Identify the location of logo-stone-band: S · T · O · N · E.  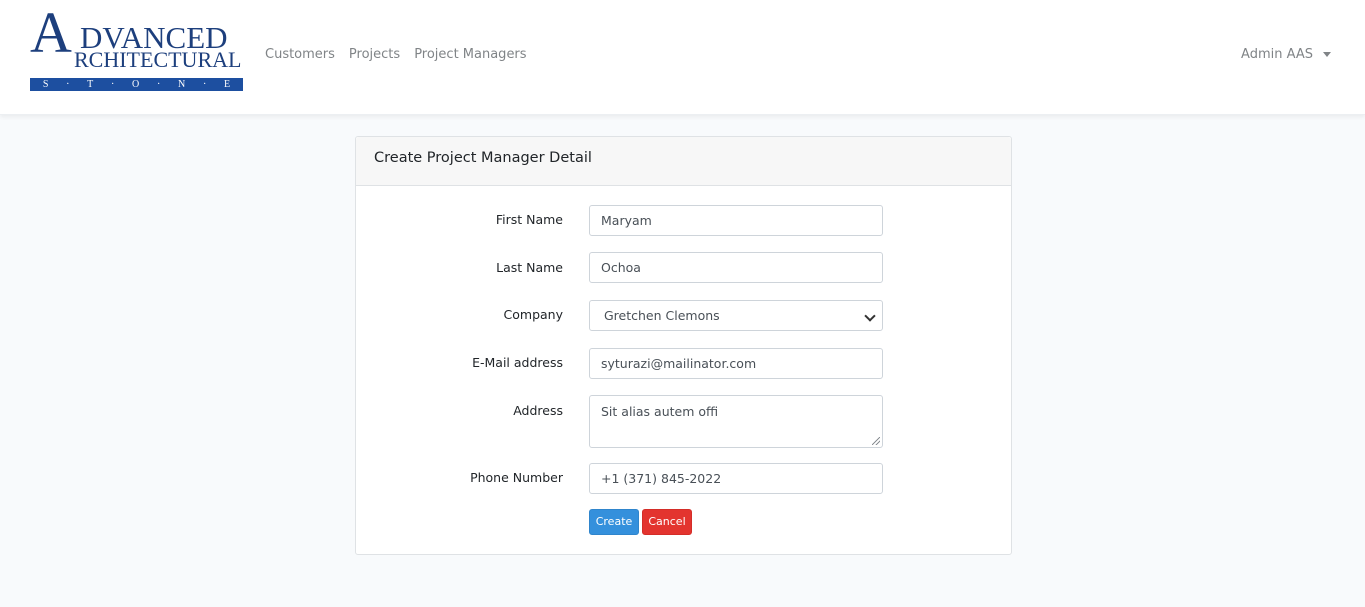
(136, 84).